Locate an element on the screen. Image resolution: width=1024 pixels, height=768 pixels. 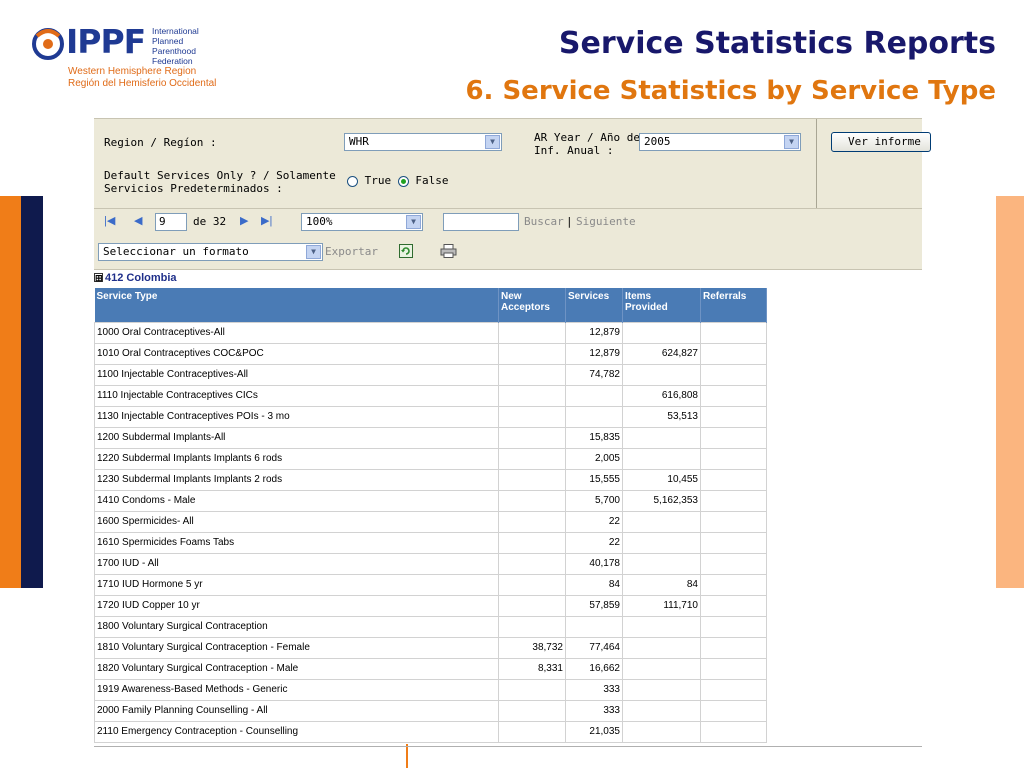
cell-services: 84 is located at coordinates (594, 584).